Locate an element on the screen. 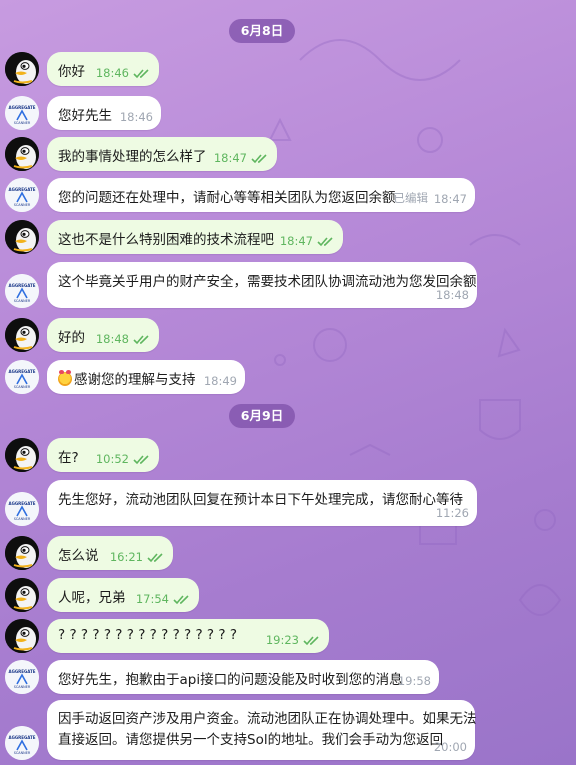 The width and height of the screenshot is (576, 765). message-text-content: 因手动返回资产涉及用户资金。流动池团队正在协调处理中。如果无法 is located at coordinates (267, 719).